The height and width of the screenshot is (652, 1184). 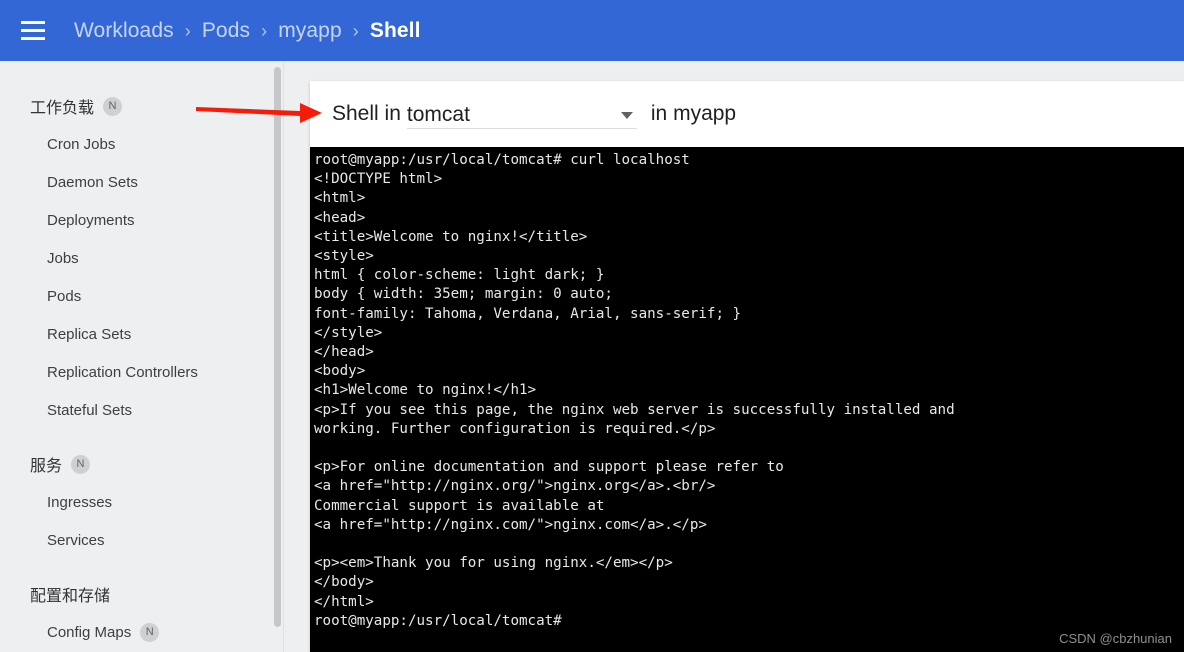 What do you see at coordinates (90, 410) in the screenshot?
I see `sidebar-item-label: Stateful Sets` at bounding box center [90, 410].